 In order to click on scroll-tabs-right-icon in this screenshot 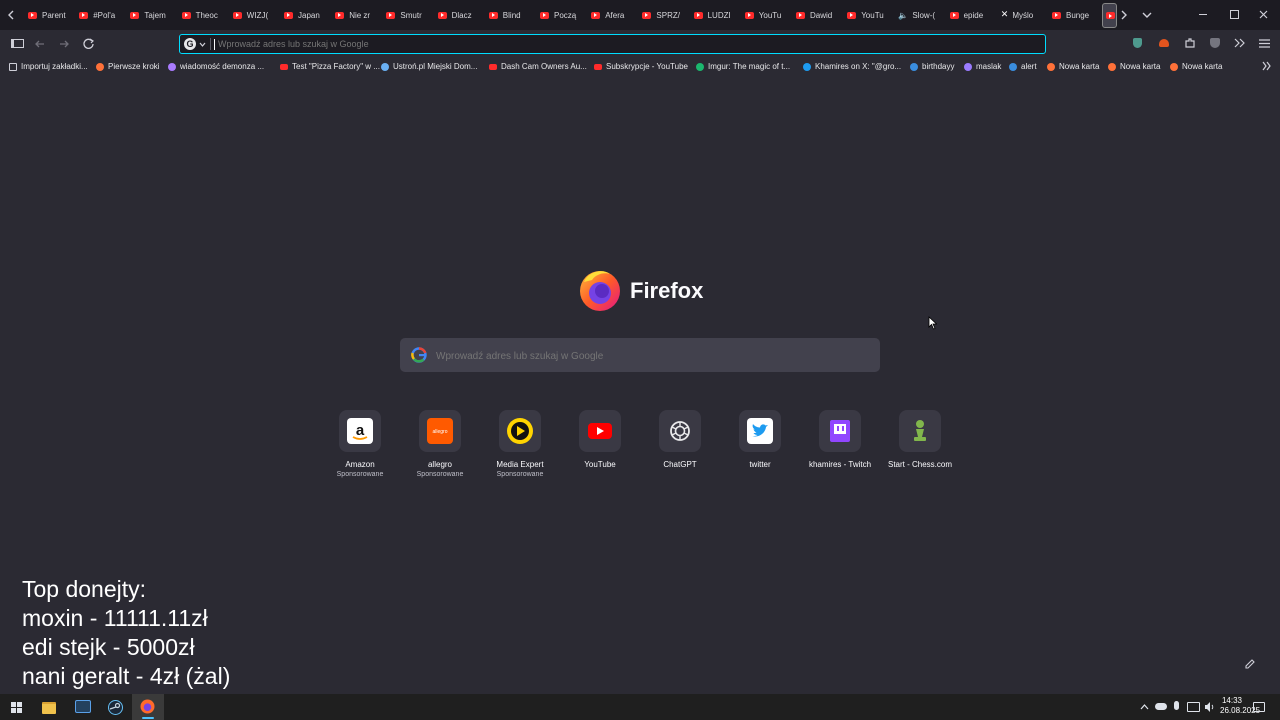, I will do `click(1124, 15)`.